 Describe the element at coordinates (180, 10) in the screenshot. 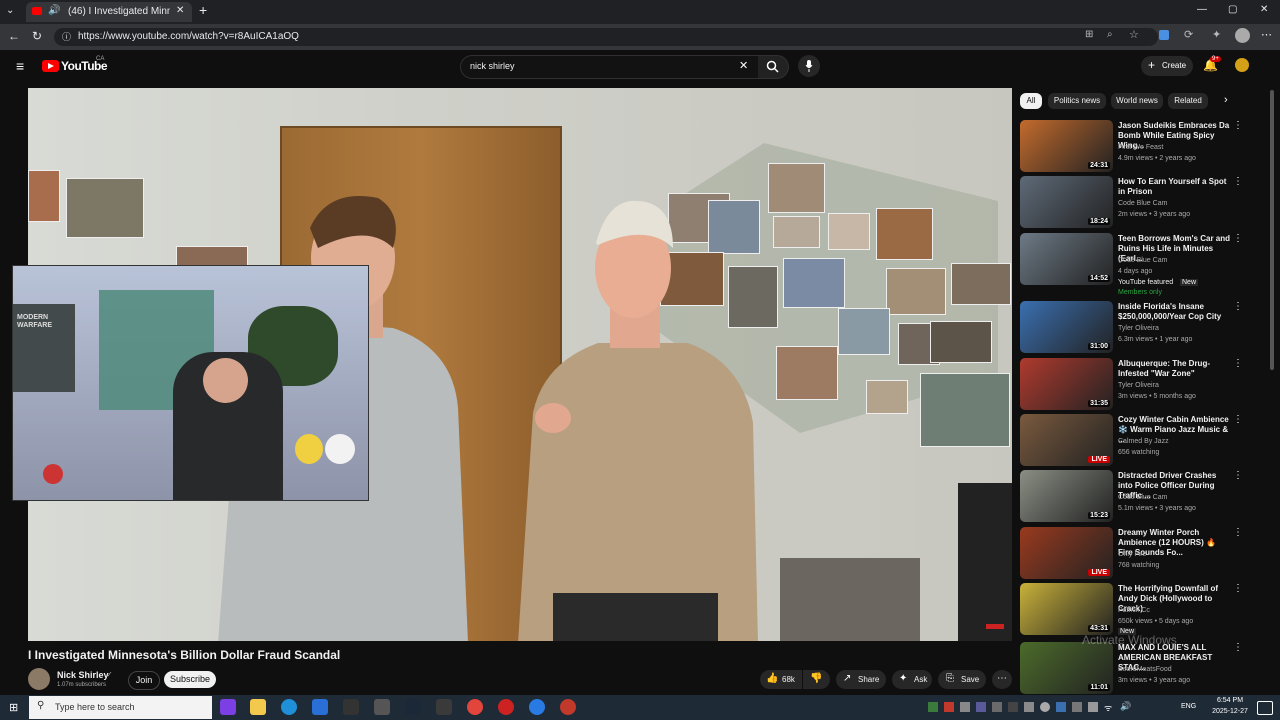

I see `tab-close-icon: ✕` at that location.